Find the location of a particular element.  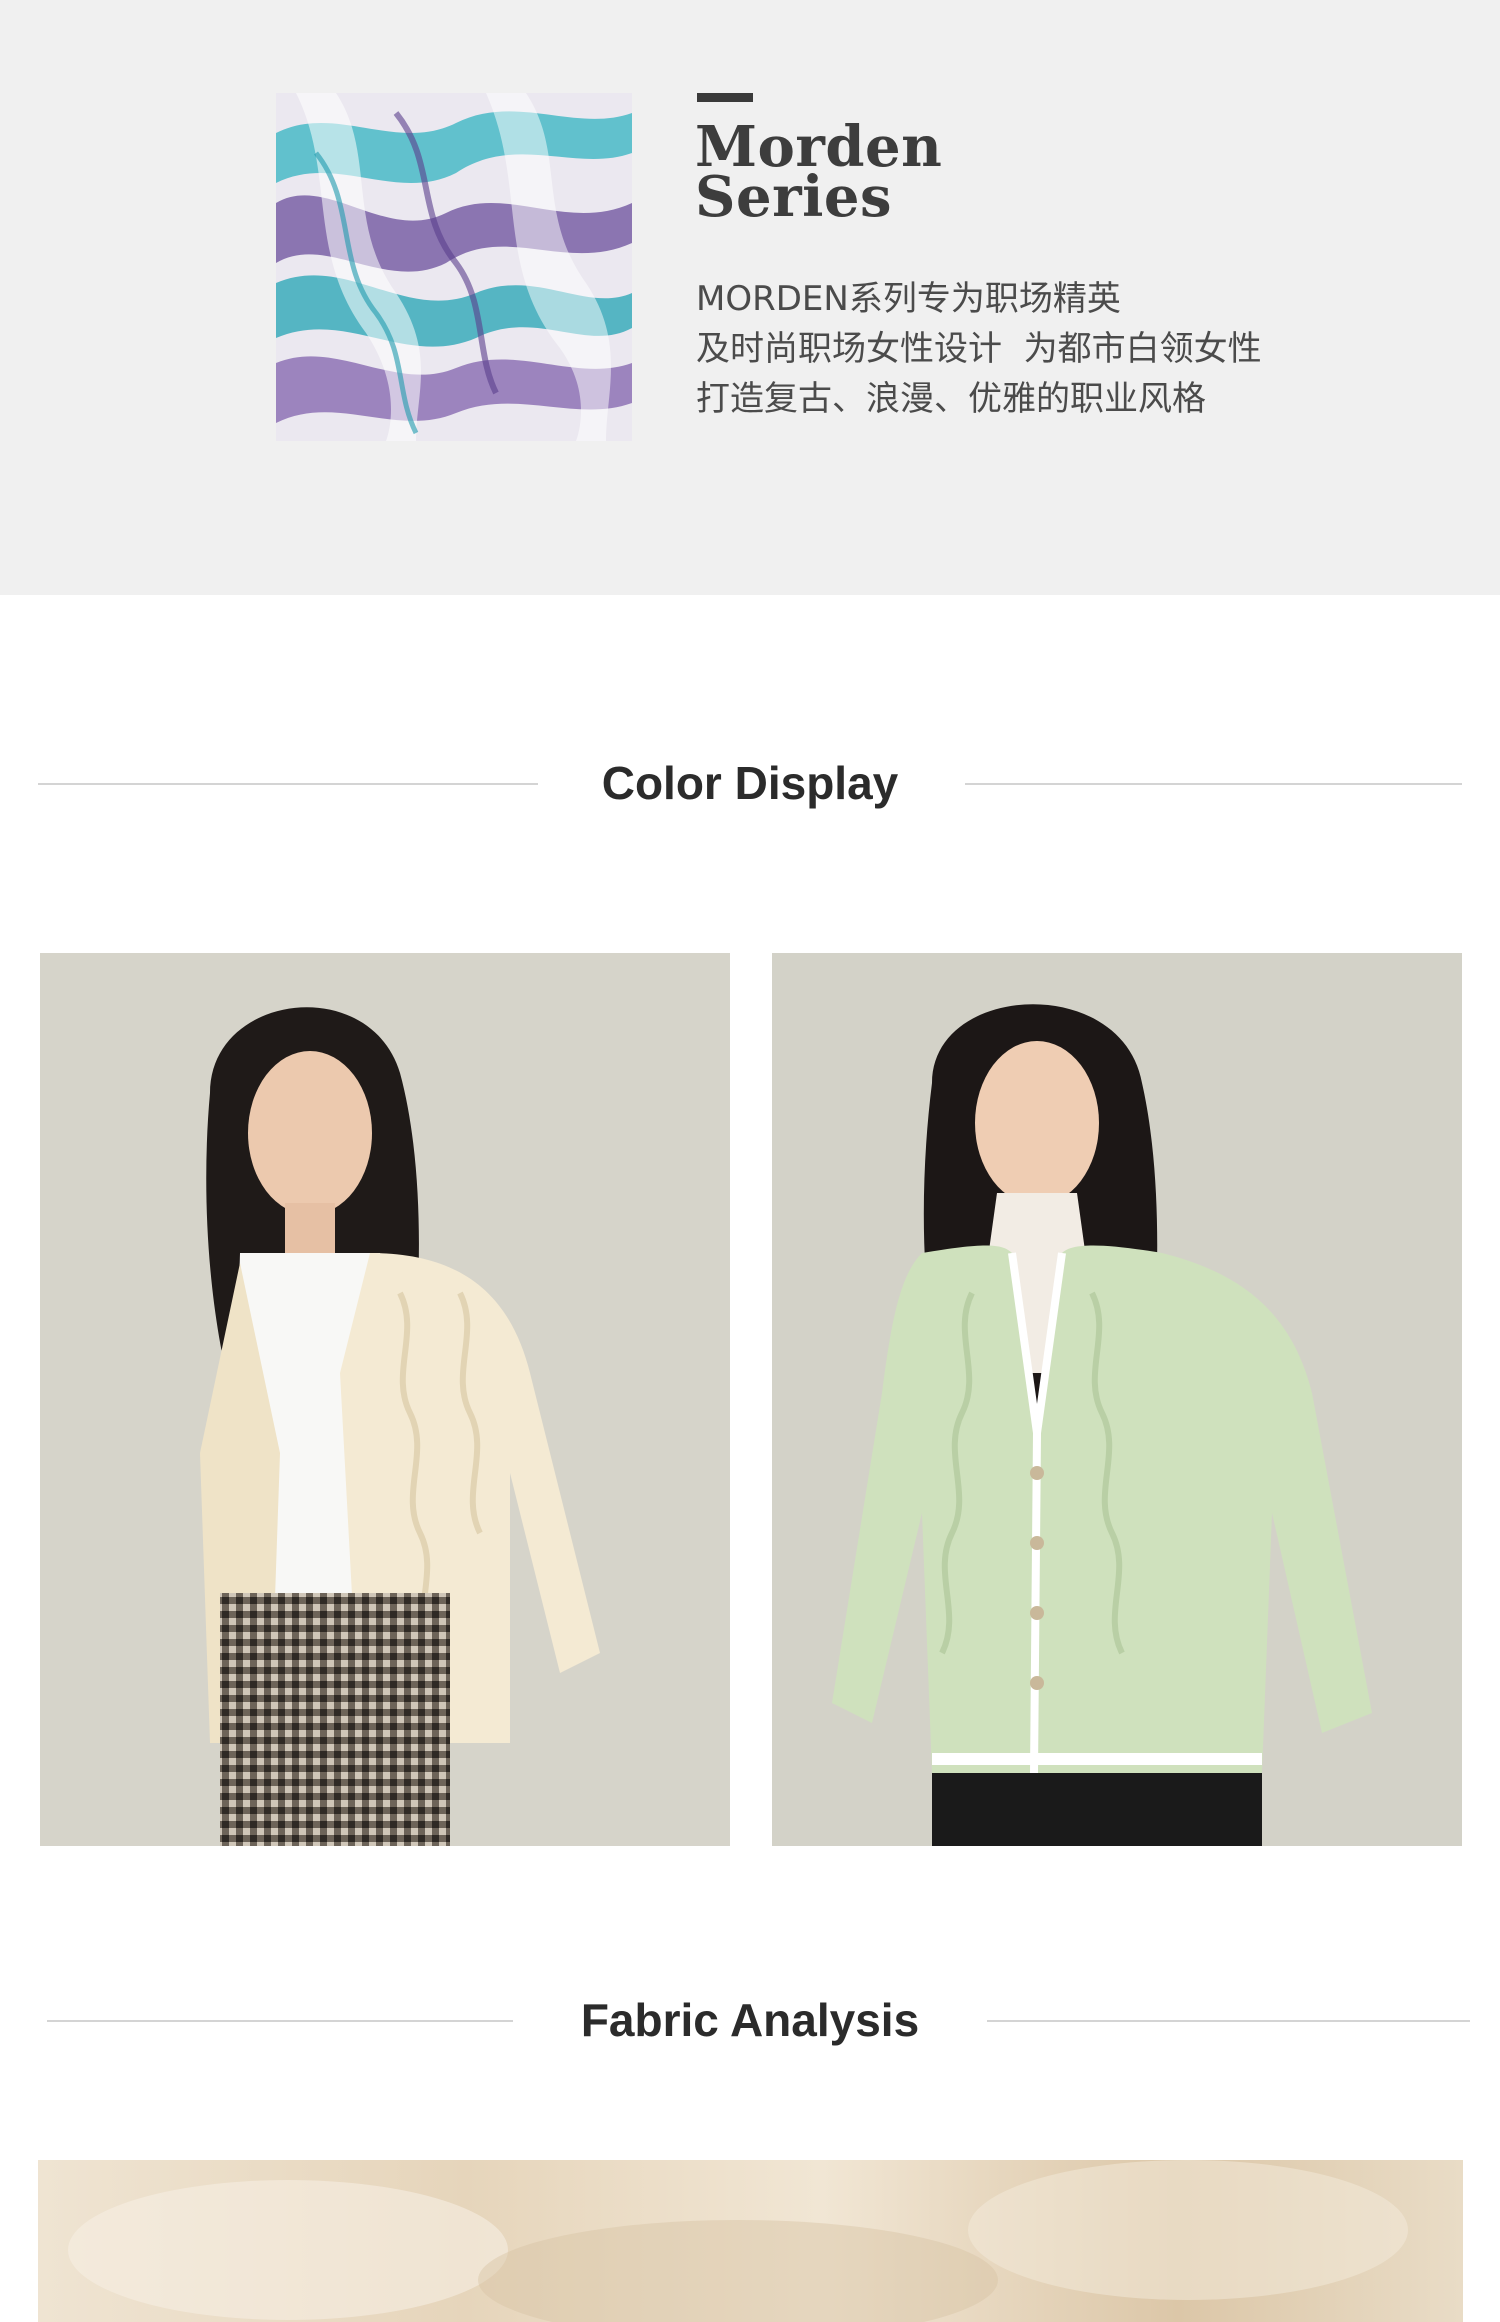

series-description-line: 及时尚职场女性设计 为都市白领女性 is located at coordinates (979, 349).